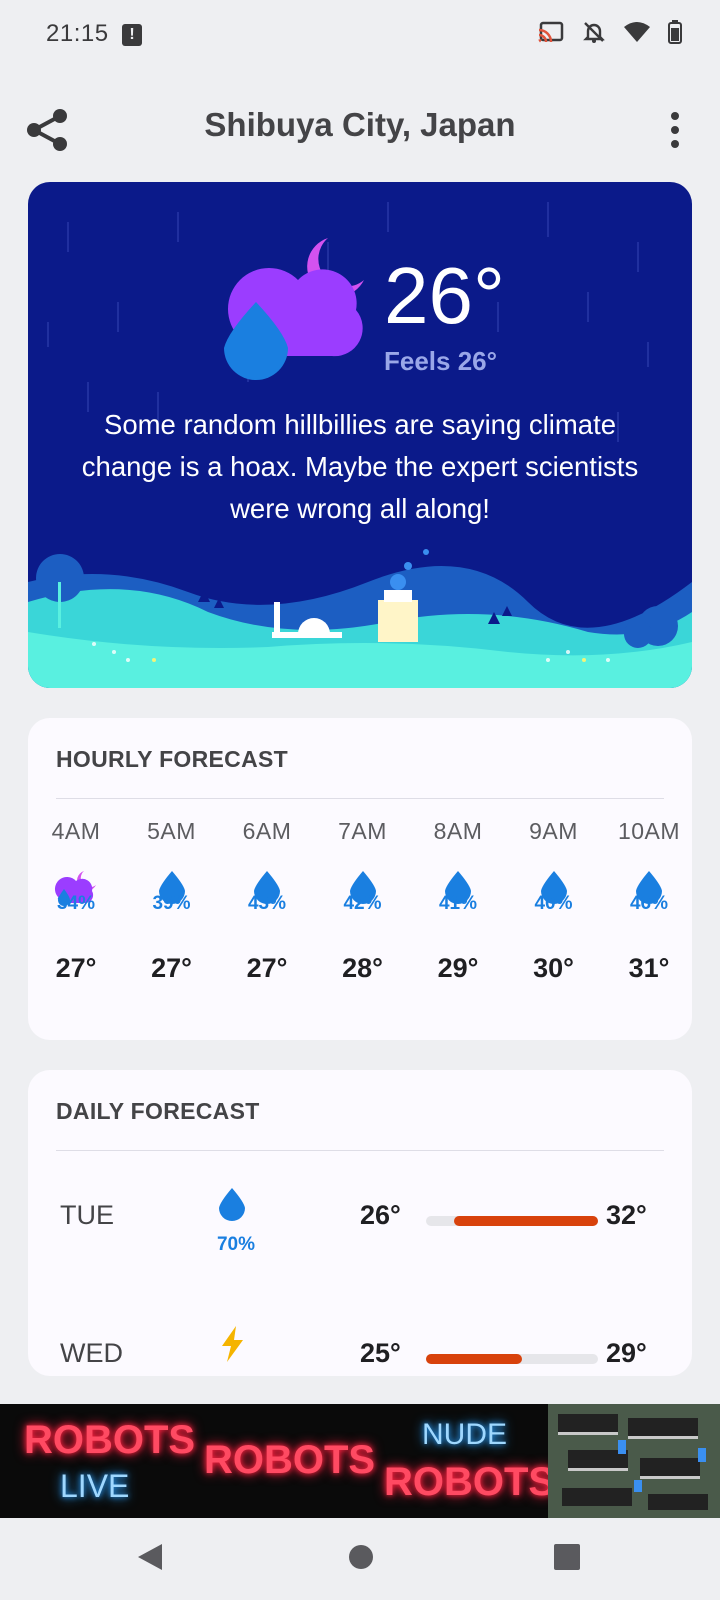 This screenshot has height=1600, width=720. I want to click on notifications-off-icon, so click(594, 32).